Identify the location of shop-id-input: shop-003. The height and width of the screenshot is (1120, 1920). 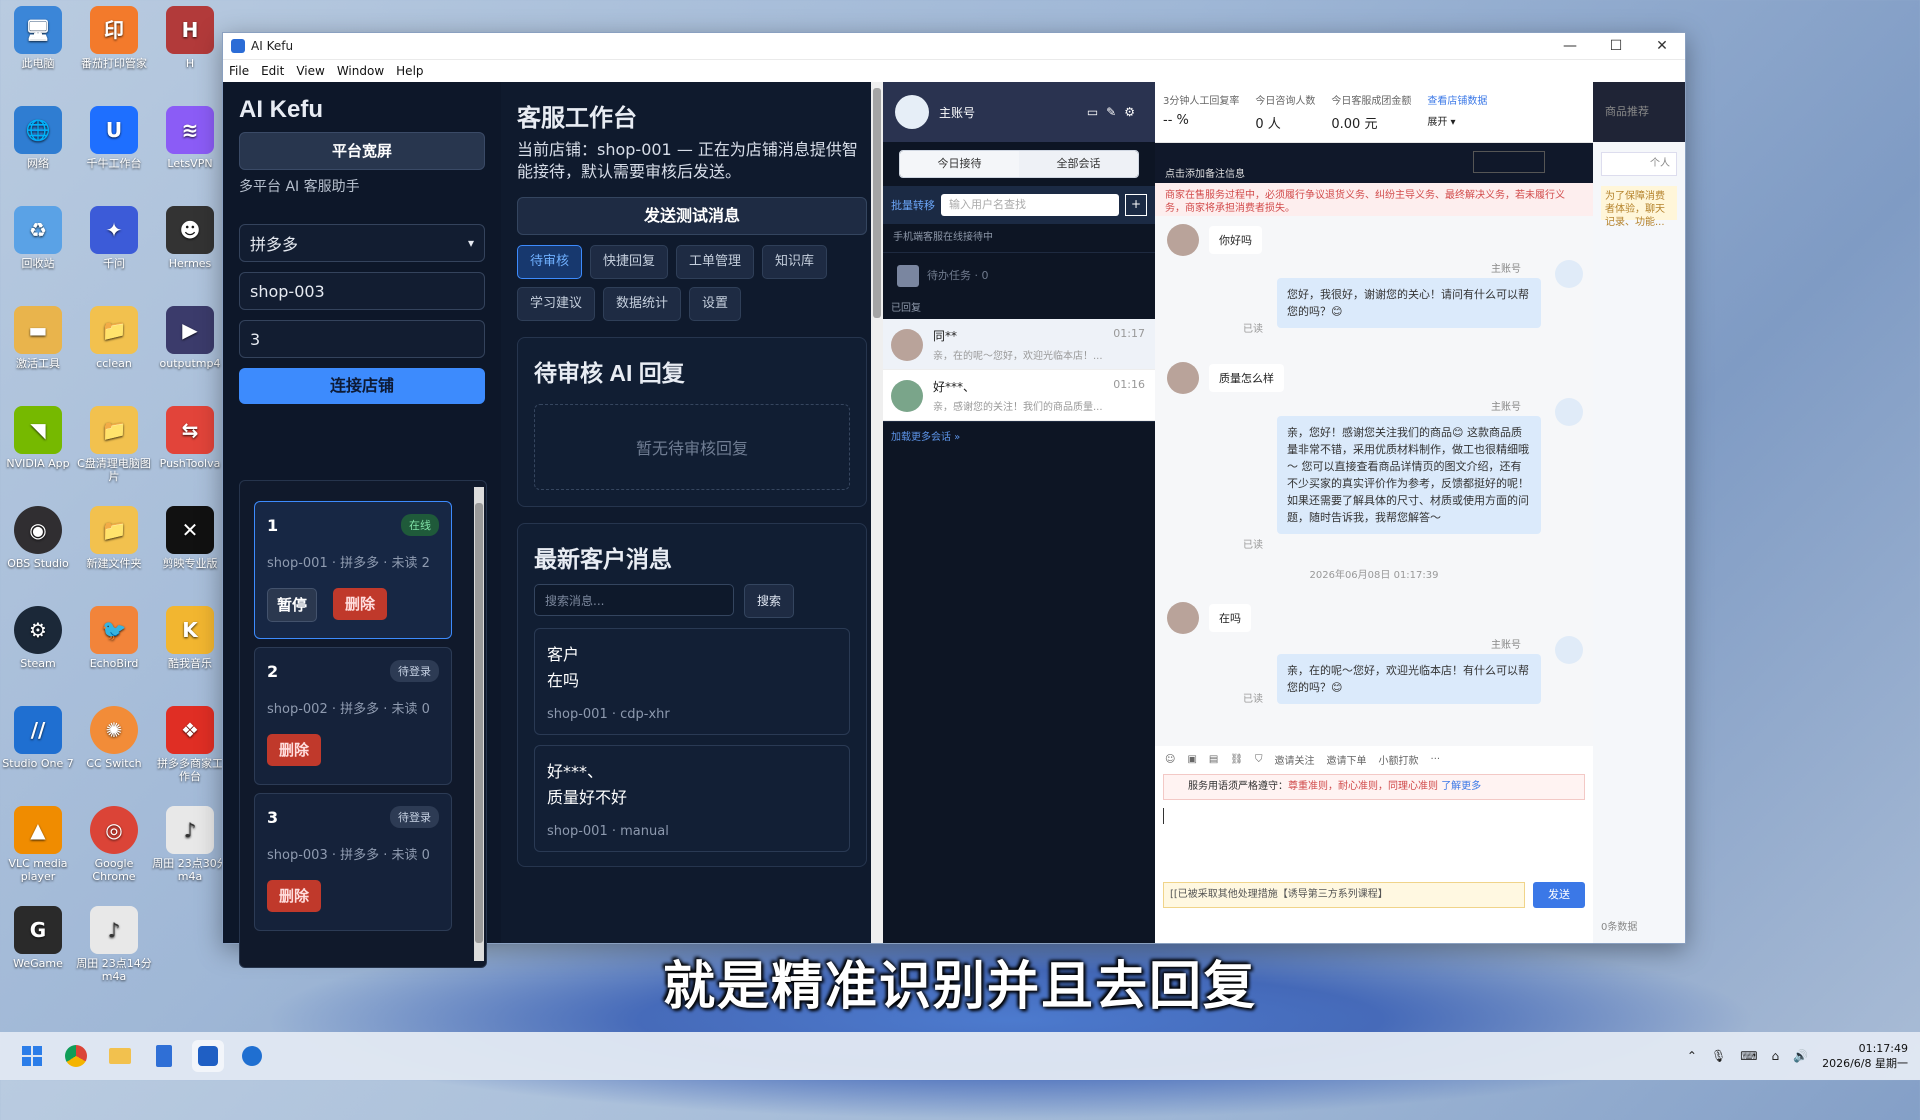
(362, 291).